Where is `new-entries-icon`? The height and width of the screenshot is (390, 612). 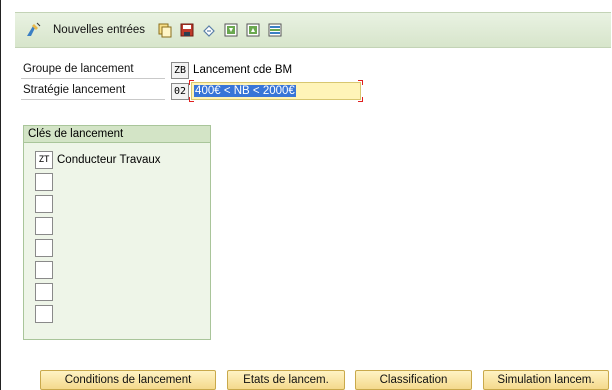 new-entries-icon is located at coordinates (34, 29).